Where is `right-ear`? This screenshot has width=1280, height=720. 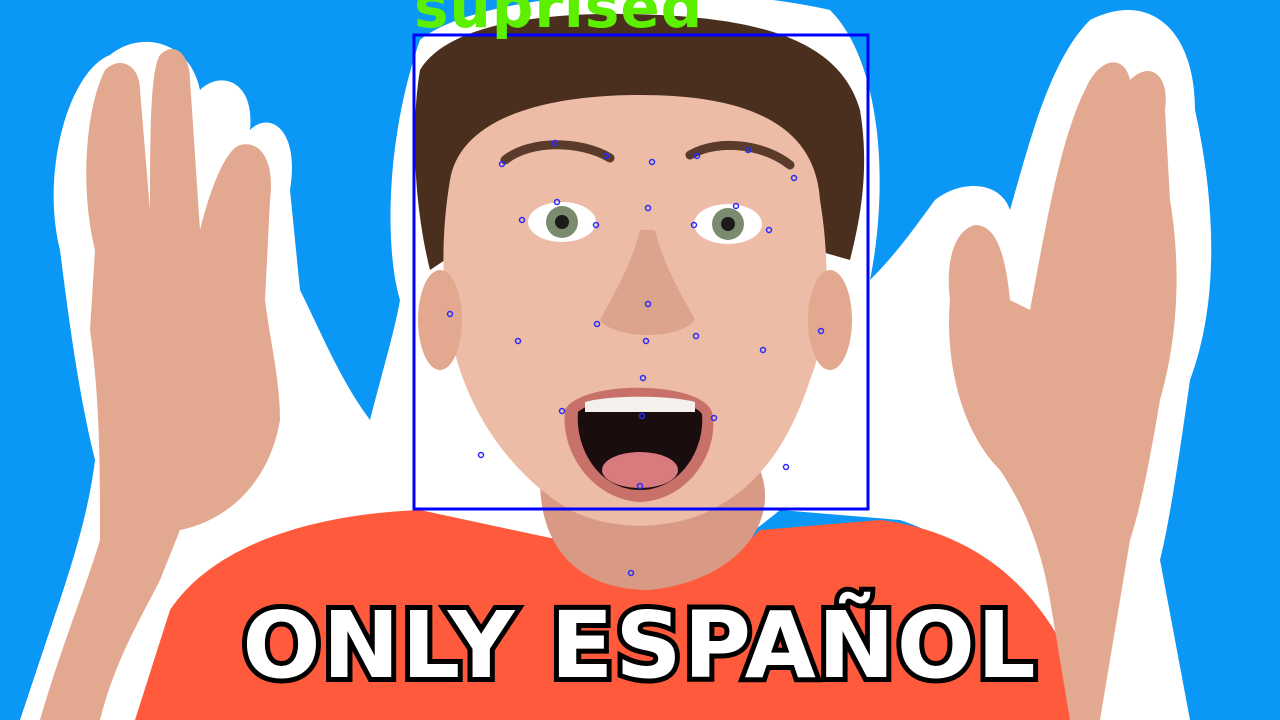
right-ear is located at coordinates (830, 320).